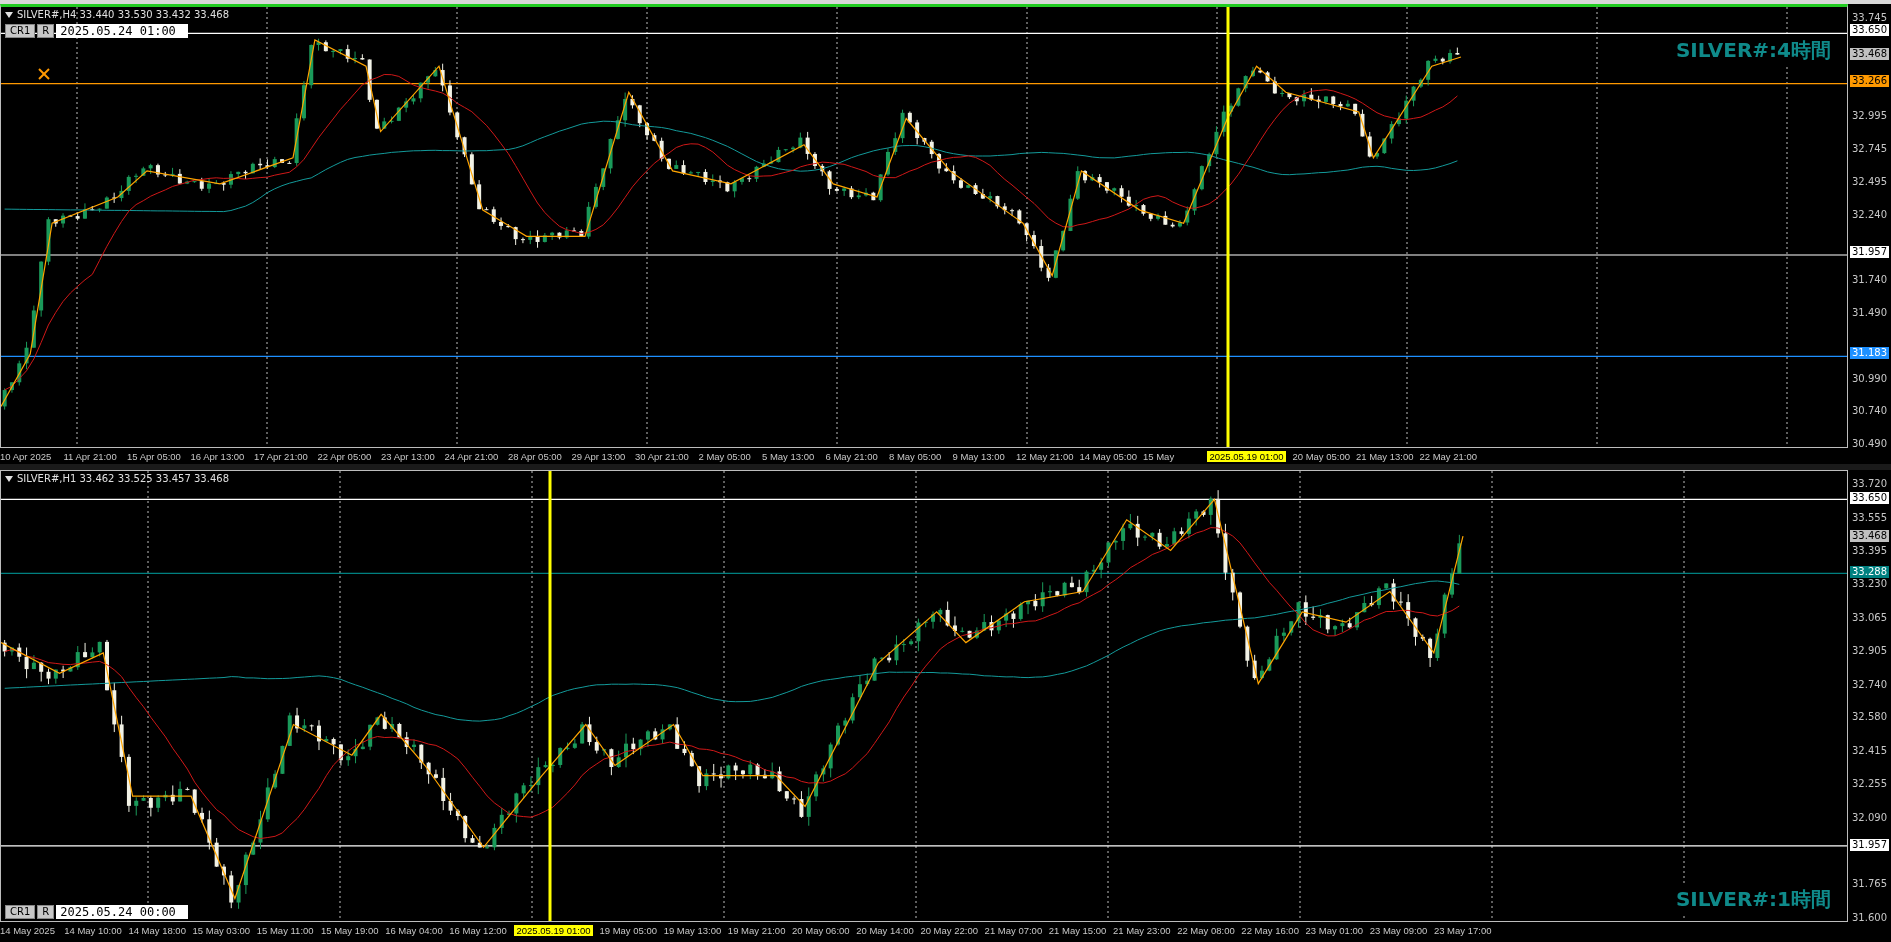 This screenshot has height=942, width=1891. I want to click on crosshair-time-field: 2025.05.24 01:00, so click(122, 31).